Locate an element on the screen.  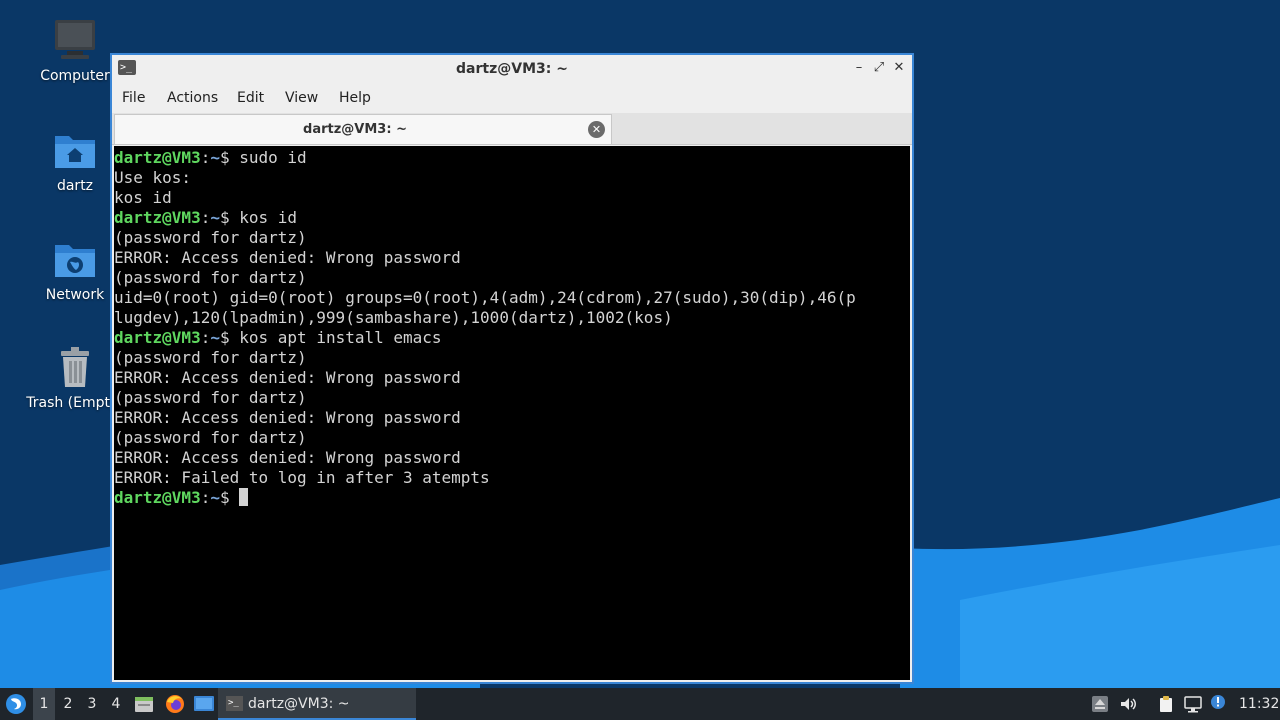
workspace-1: 1 is located at coordinates (44, 704).